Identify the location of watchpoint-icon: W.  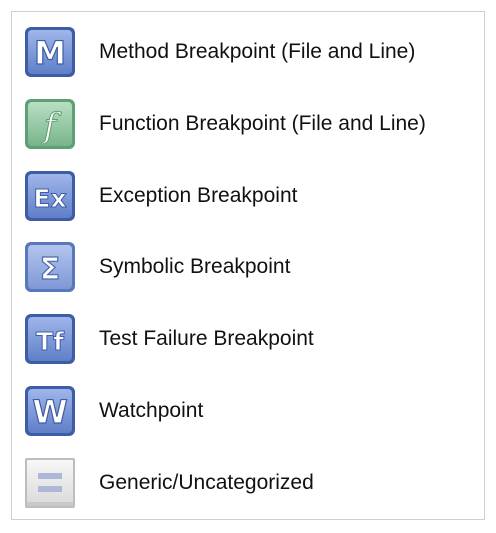
(50, 411).